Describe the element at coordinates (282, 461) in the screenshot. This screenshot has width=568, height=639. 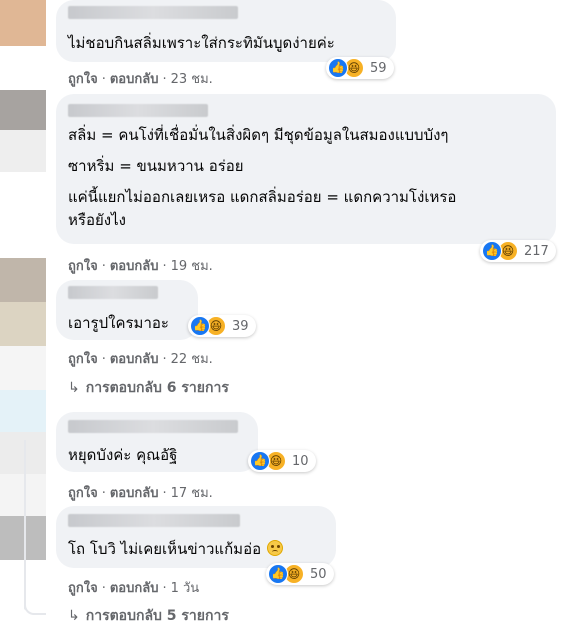
I see `reaction-summary: 👍 😆 10` at that location.